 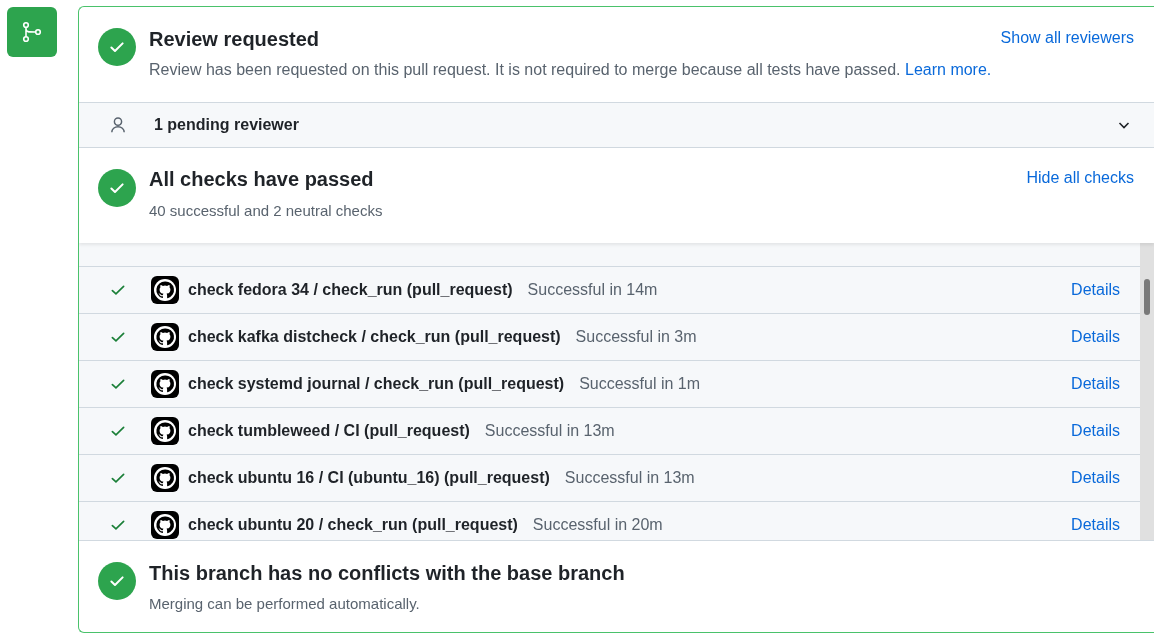 What do you see at coordinates (374, 337) in the screenshot?
I see `check-name: check kafka distcheck / check_run (pull_request)` at bounding box center [374, 337].